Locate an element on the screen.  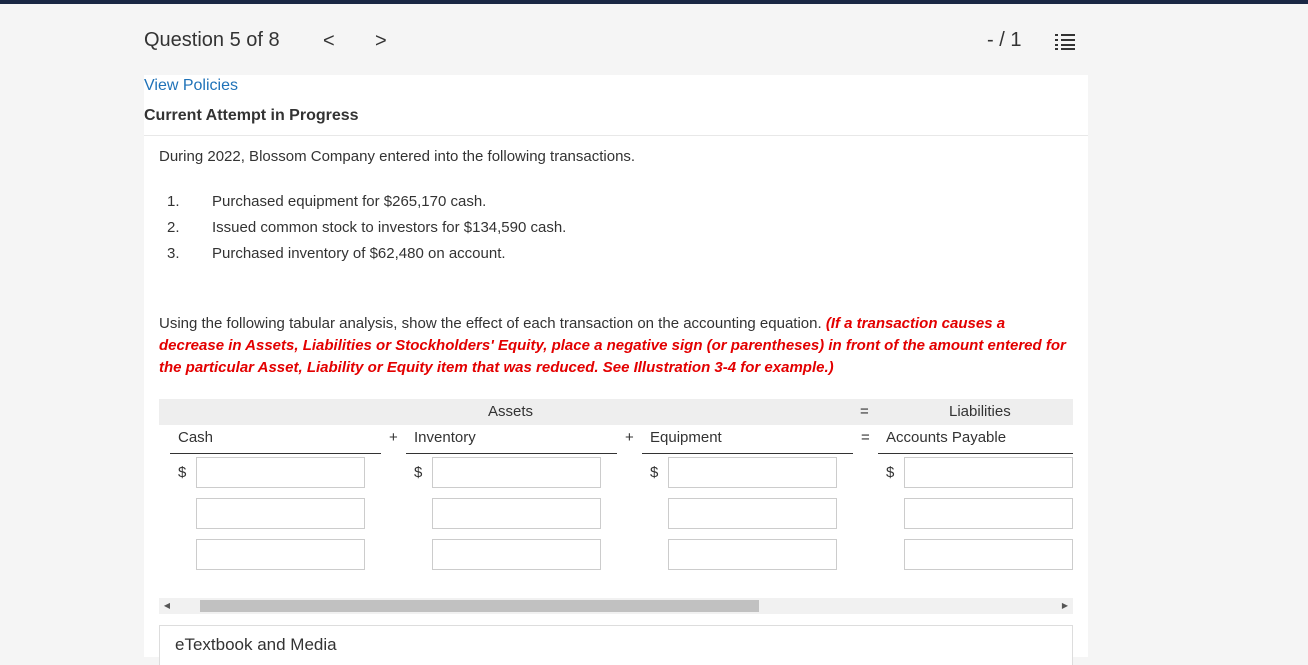
question-score: - / 1 is located at coordinates (1004, 40).